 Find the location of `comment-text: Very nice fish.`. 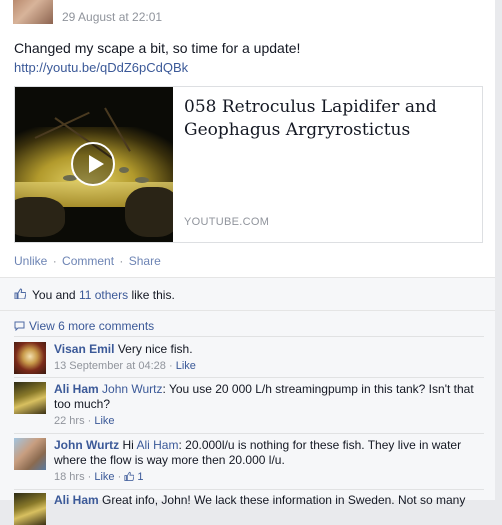

comment-text: Very nice fish. is located at coordinates (155, 349).